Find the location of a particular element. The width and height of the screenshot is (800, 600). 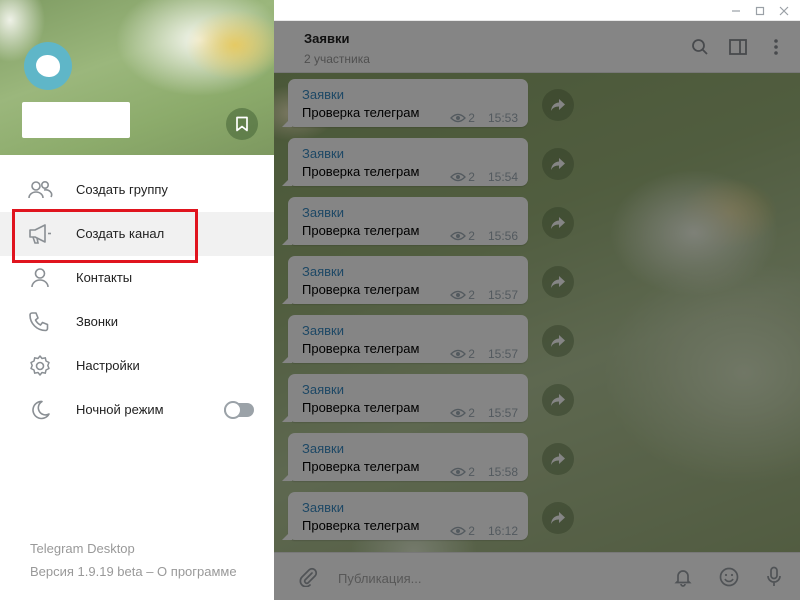

maximize-button is located at coordinates (760, 10).